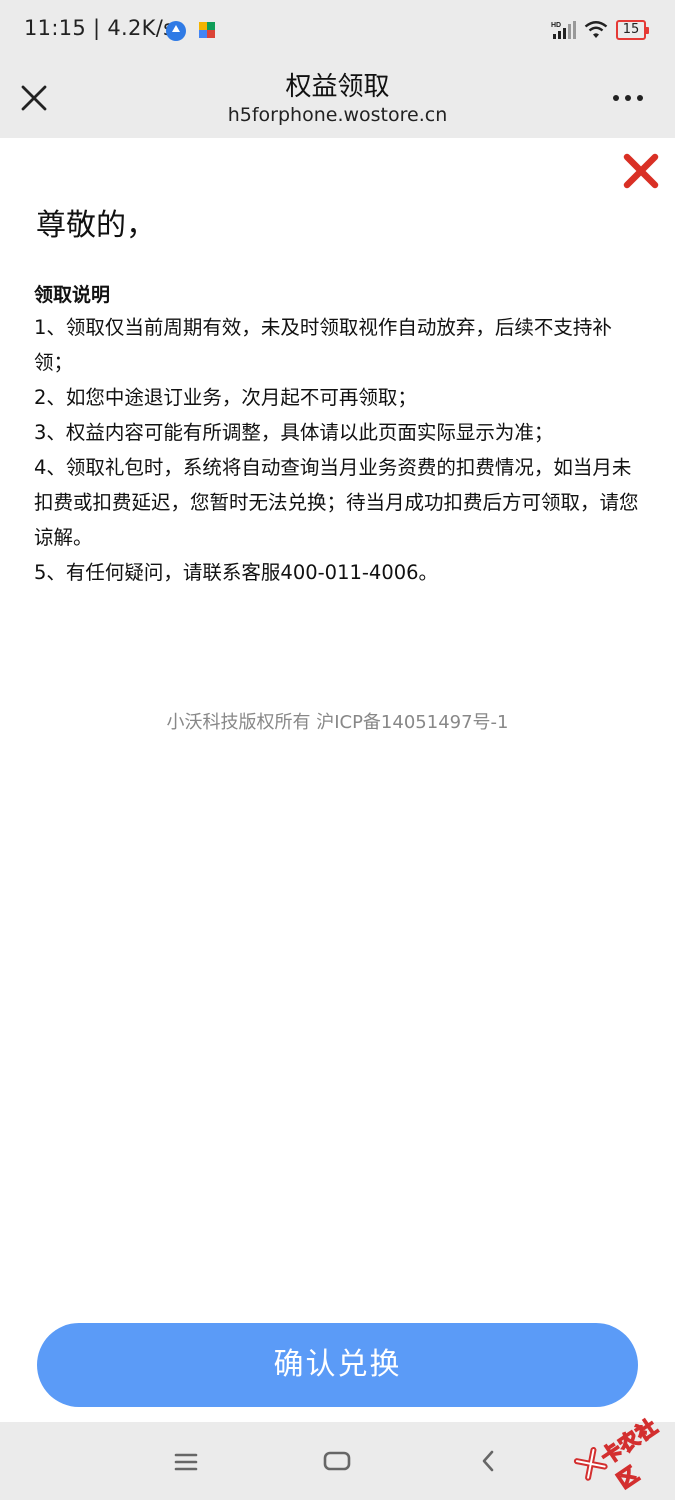 This screenshot has height=1500, width=675. Describe the element at coordinates (337, 31) in the screenshot. I see `status-bar: 11:15 | 4.2K/s HD 15` at that location.